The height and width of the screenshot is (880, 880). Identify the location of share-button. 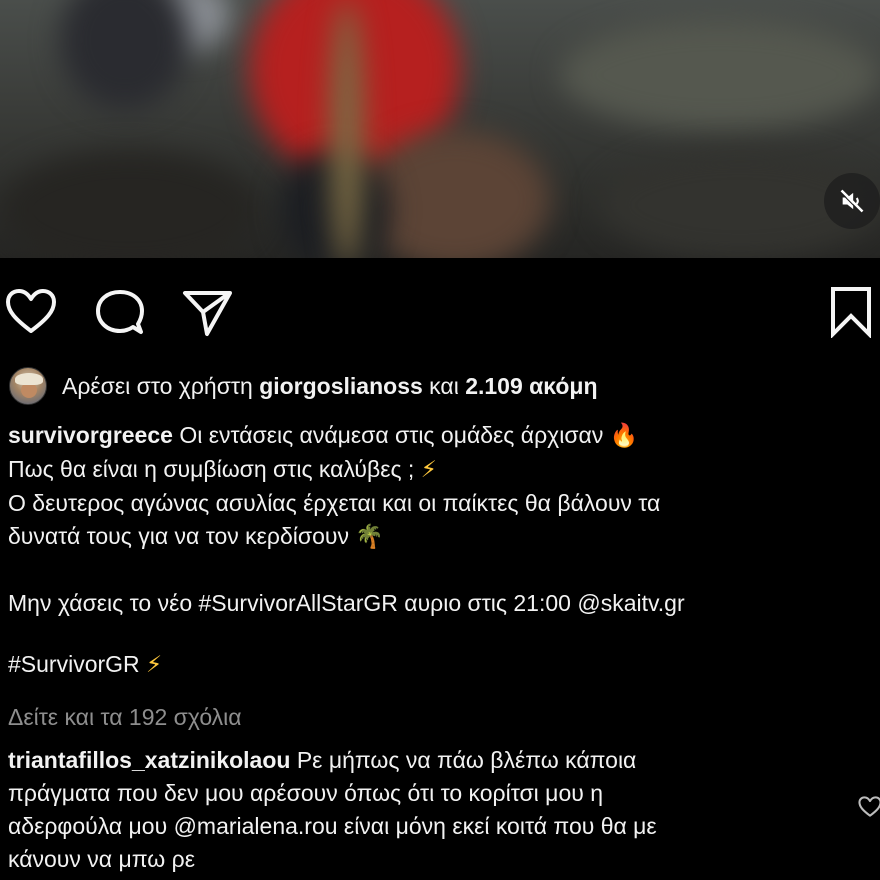
(208, 315).